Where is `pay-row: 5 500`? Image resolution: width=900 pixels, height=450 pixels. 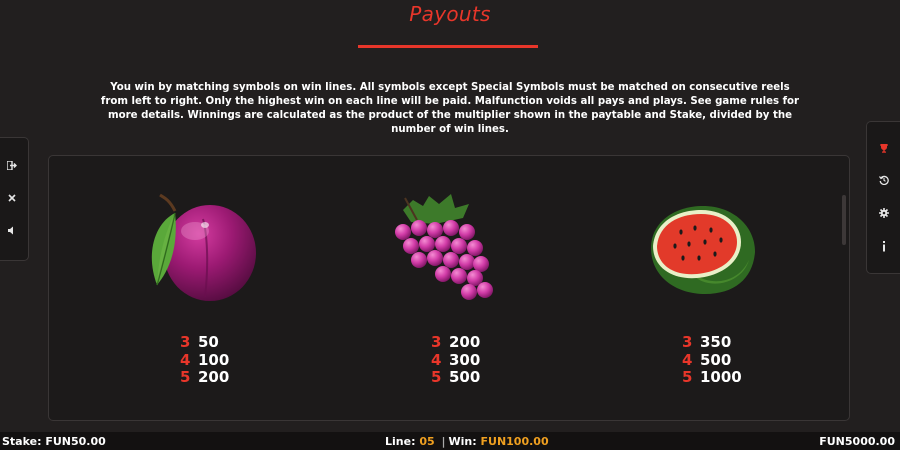
pay-row: 5 500 is located at coordinates (456, 377).